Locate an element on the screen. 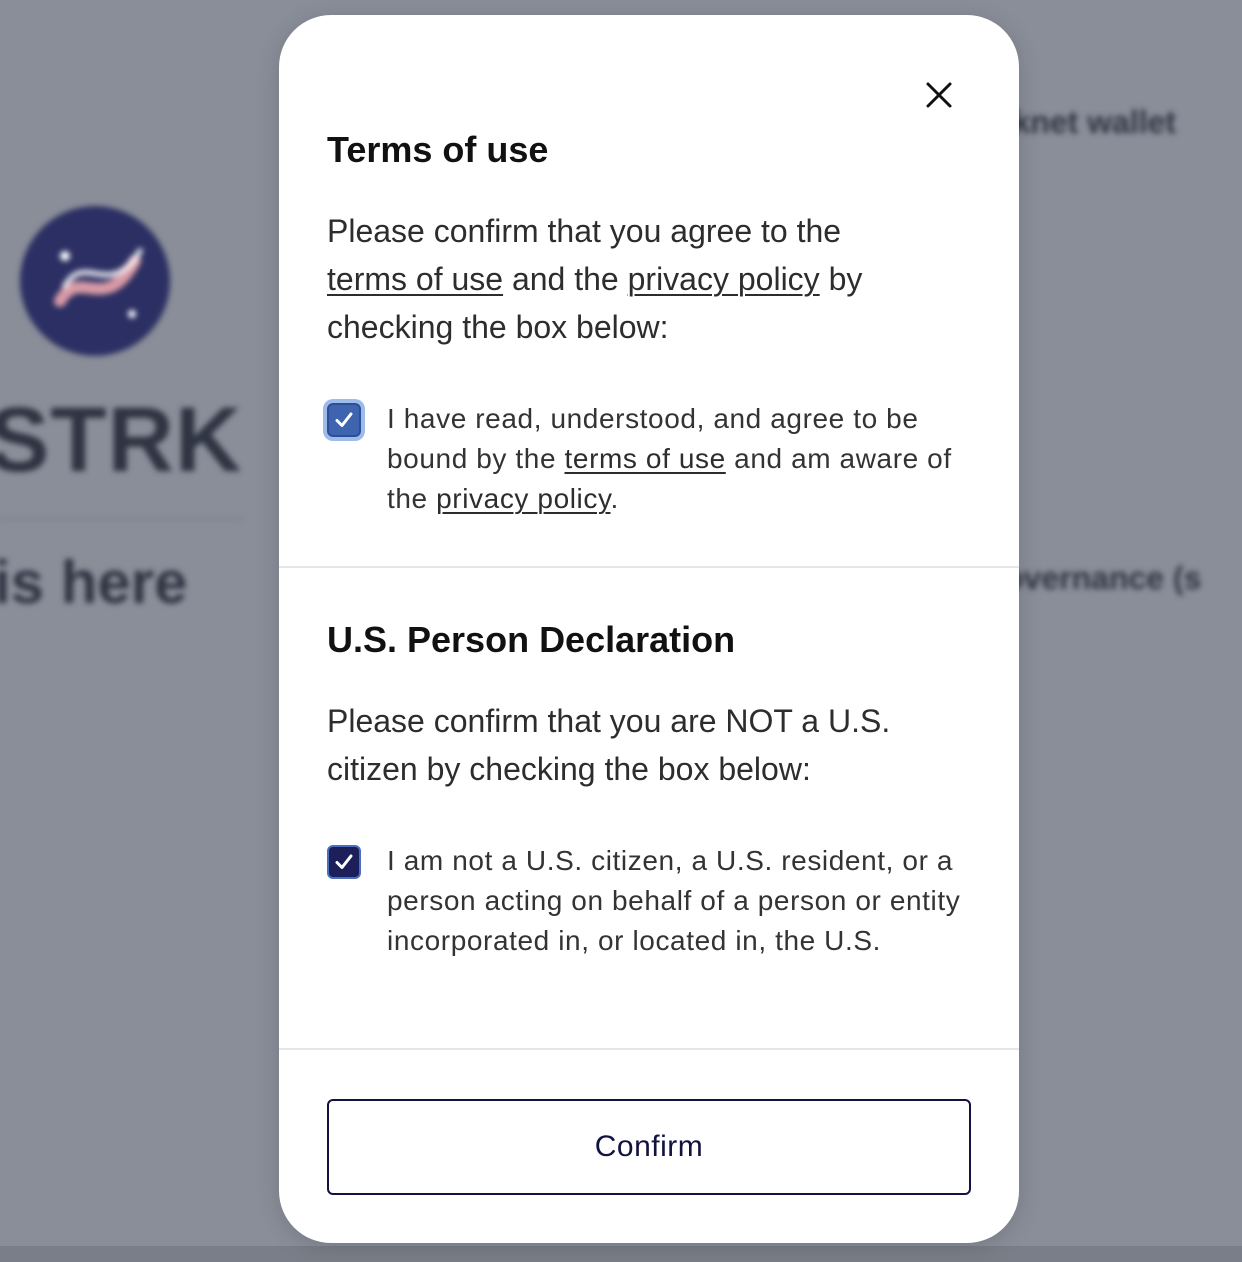  confirm-button: Confirm is located at coordinates (649, 1147).